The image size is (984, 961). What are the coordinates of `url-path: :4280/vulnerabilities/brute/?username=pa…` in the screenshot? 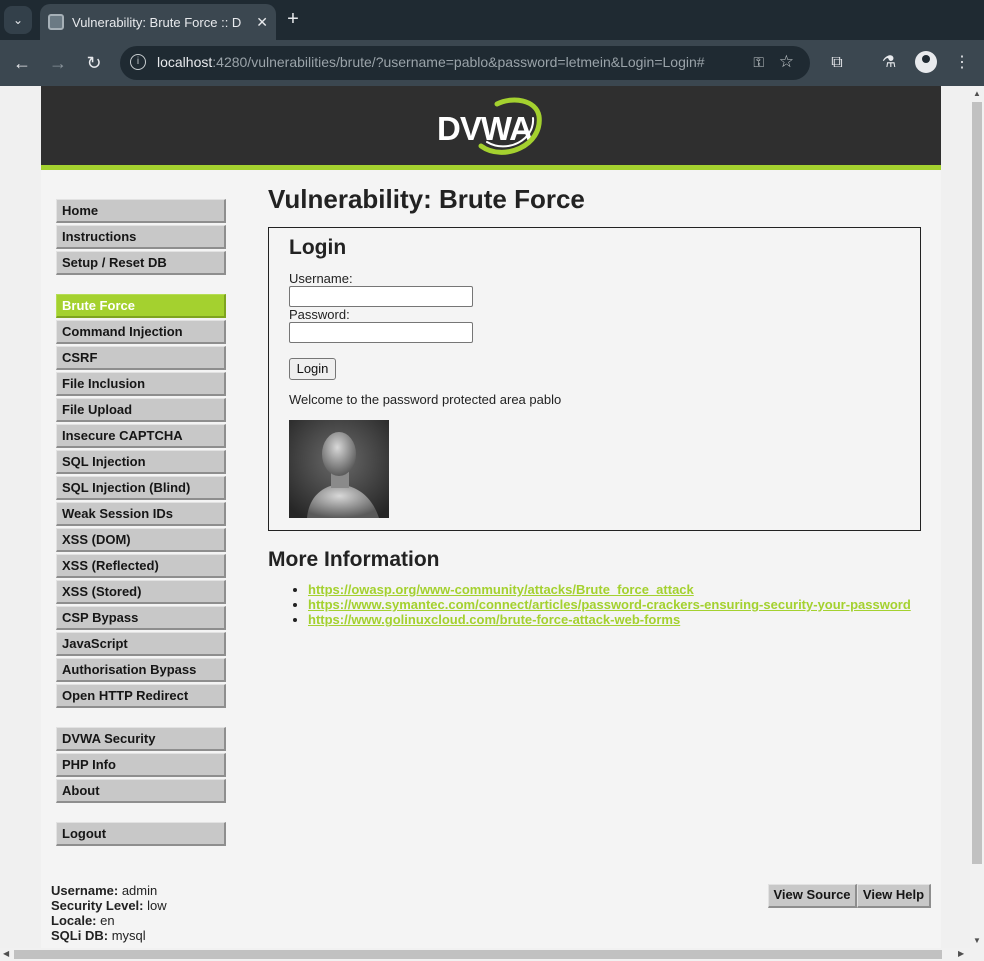 It's located at (458, 62).